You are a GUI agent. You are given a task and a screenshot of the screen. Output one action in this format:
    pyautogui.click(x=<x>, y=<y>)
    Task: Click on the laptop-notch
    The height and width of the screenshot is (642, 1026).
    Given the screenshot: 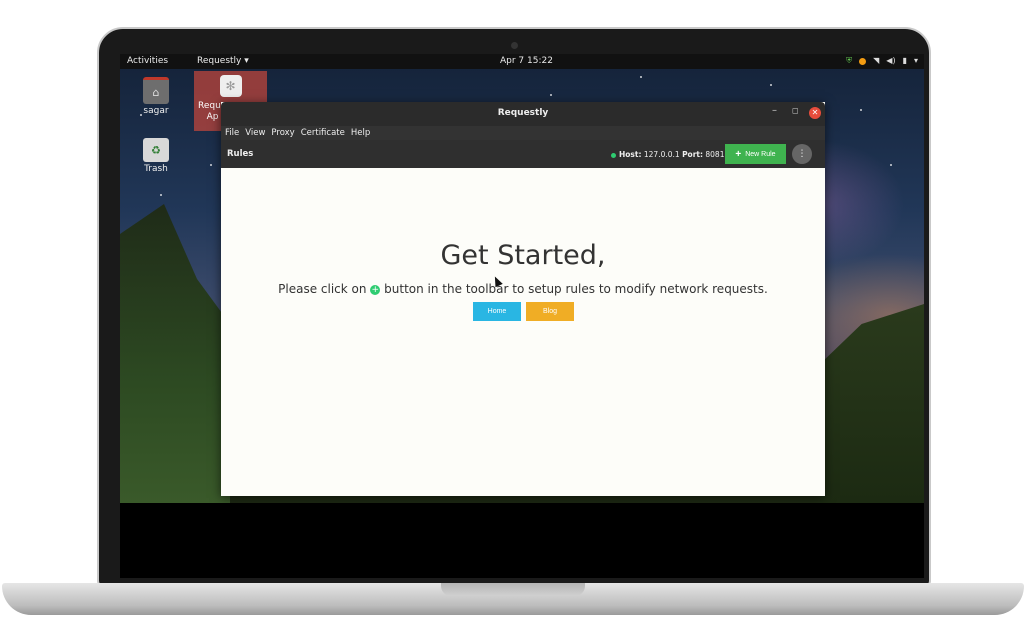 What is the action you would take?
    pyautogui.click(x=513, y=589)
    